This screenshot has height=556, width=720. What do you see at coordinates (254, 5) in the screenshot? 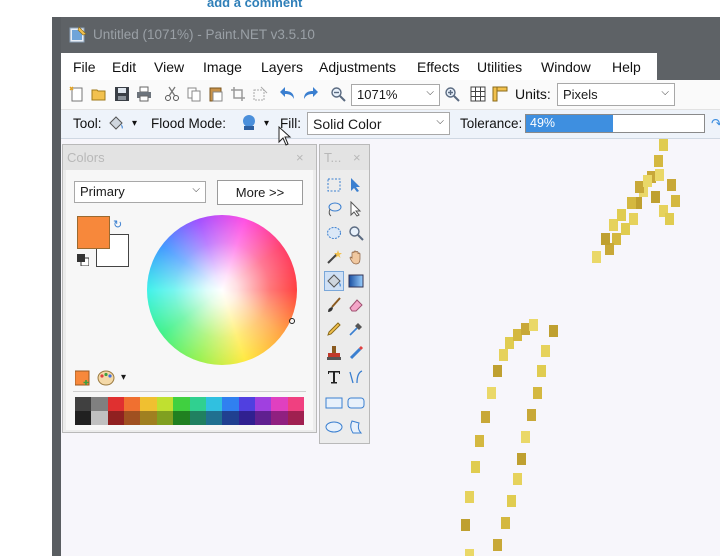
I see `add-comment-link: add a comment` at bounding box center [254, 5].